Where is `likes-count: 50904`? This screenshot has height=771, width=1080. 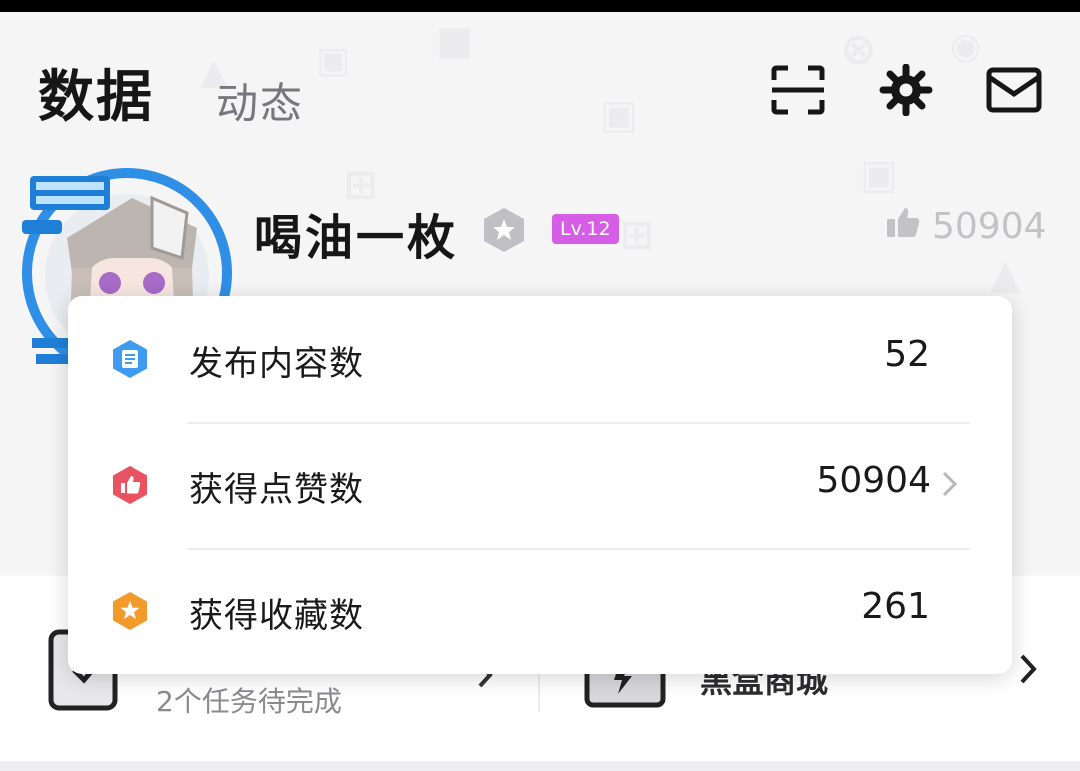
likes-count: 50904 is located at coordinates (989, 226).